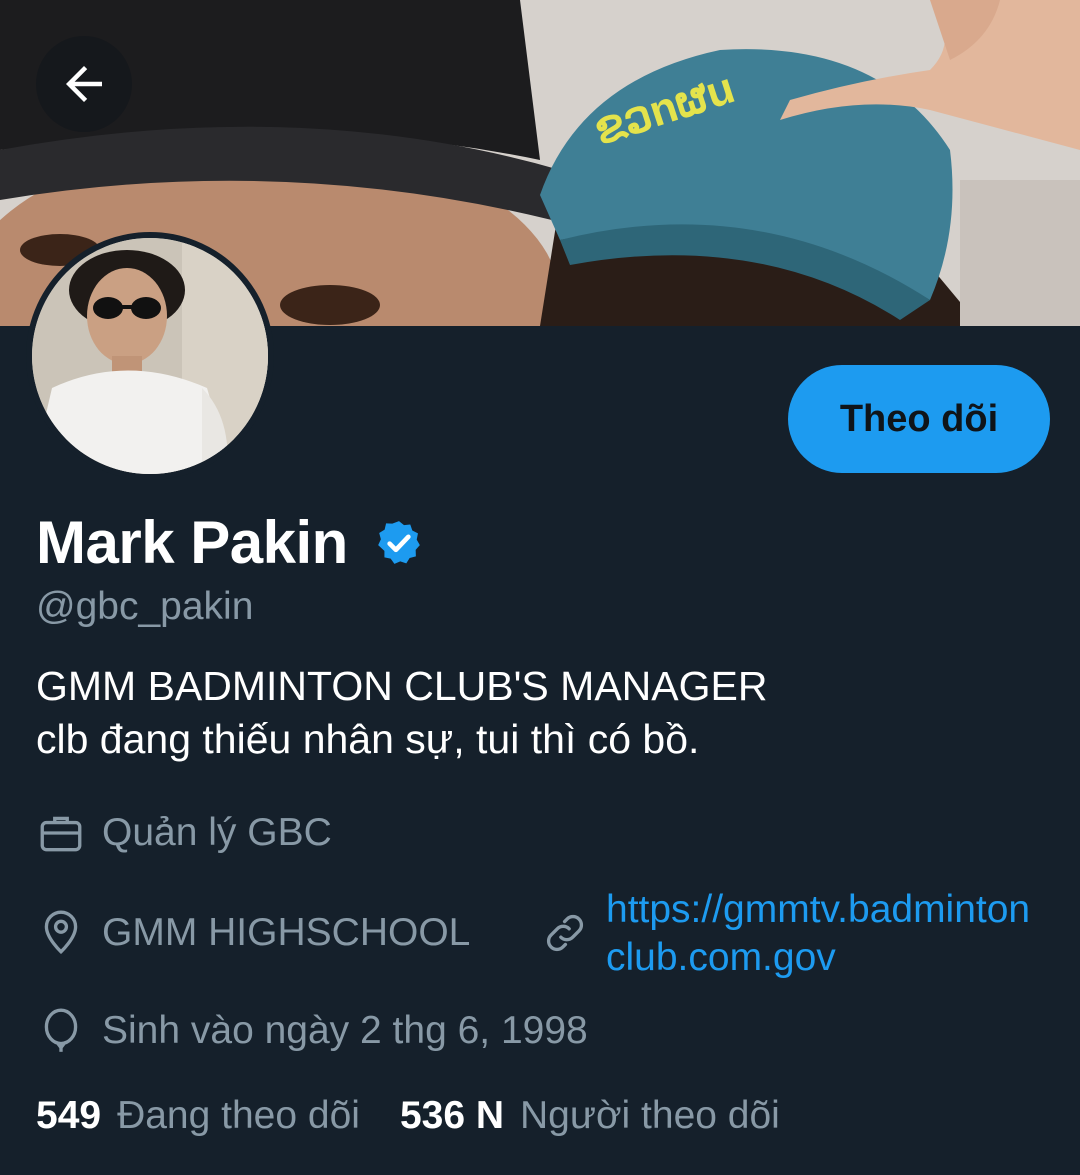  I want to click on link-icon, so click(565, 933).